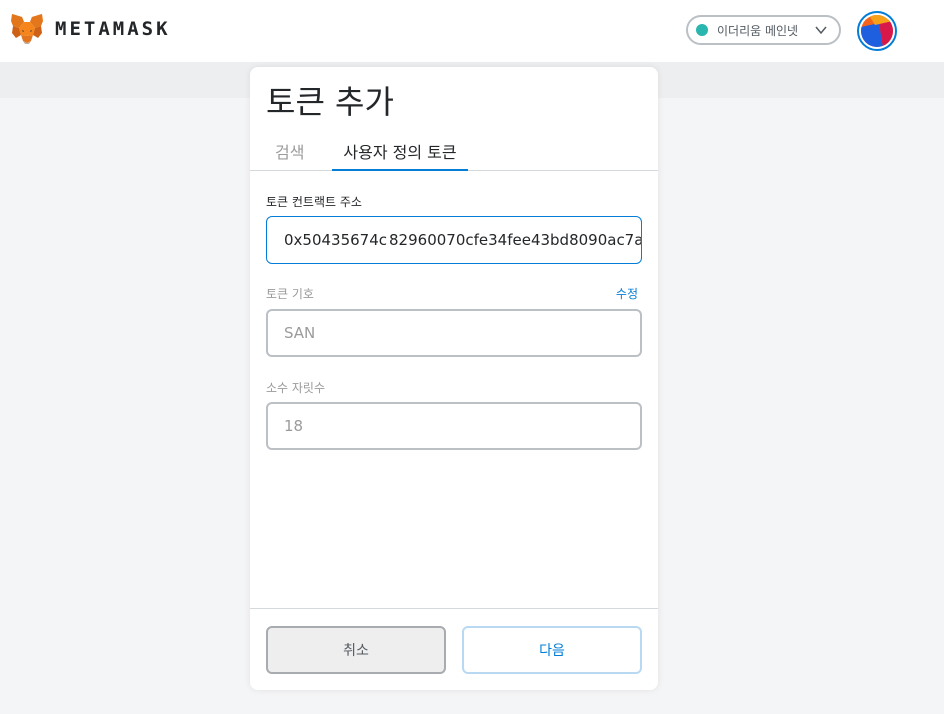  Describe the element at coordinates (296, 388) in the screenshot. I see `decimals-label: 소수 자릿수` at that location.